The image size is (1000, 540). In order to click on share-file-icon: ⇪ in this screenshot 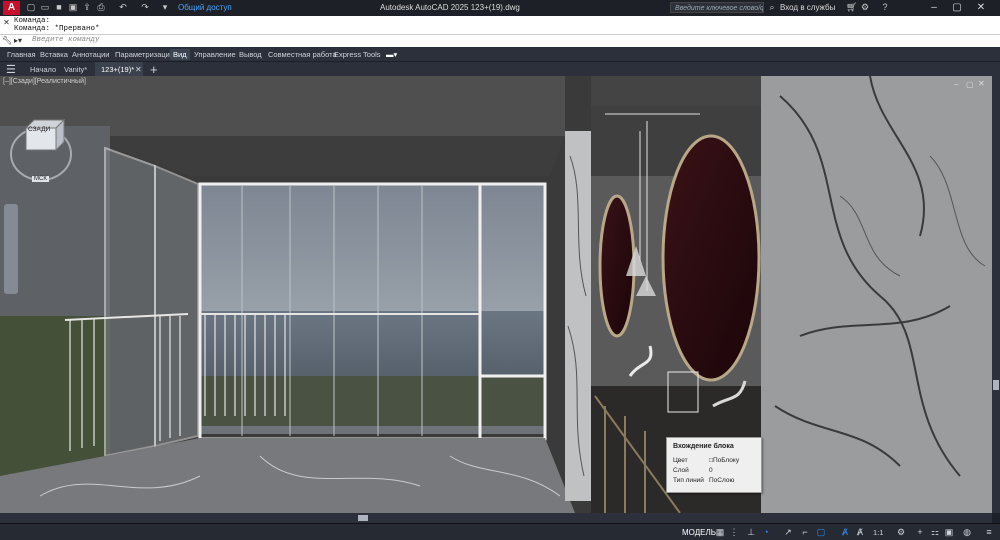, I will do `click(87, 7)`.